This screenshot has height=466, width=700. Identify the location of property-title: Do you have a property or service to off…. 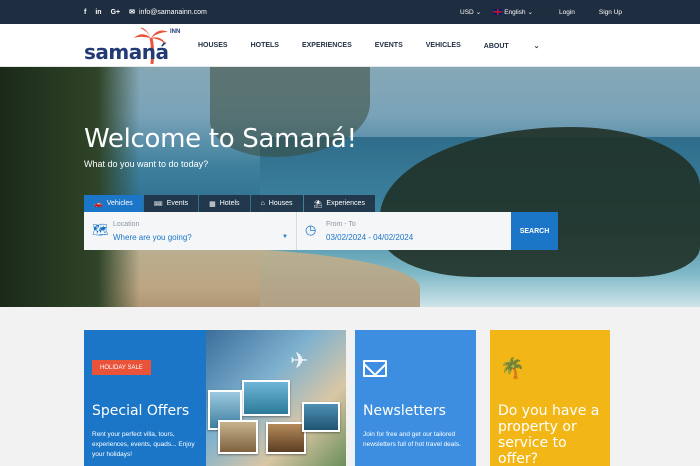
(549, 434).